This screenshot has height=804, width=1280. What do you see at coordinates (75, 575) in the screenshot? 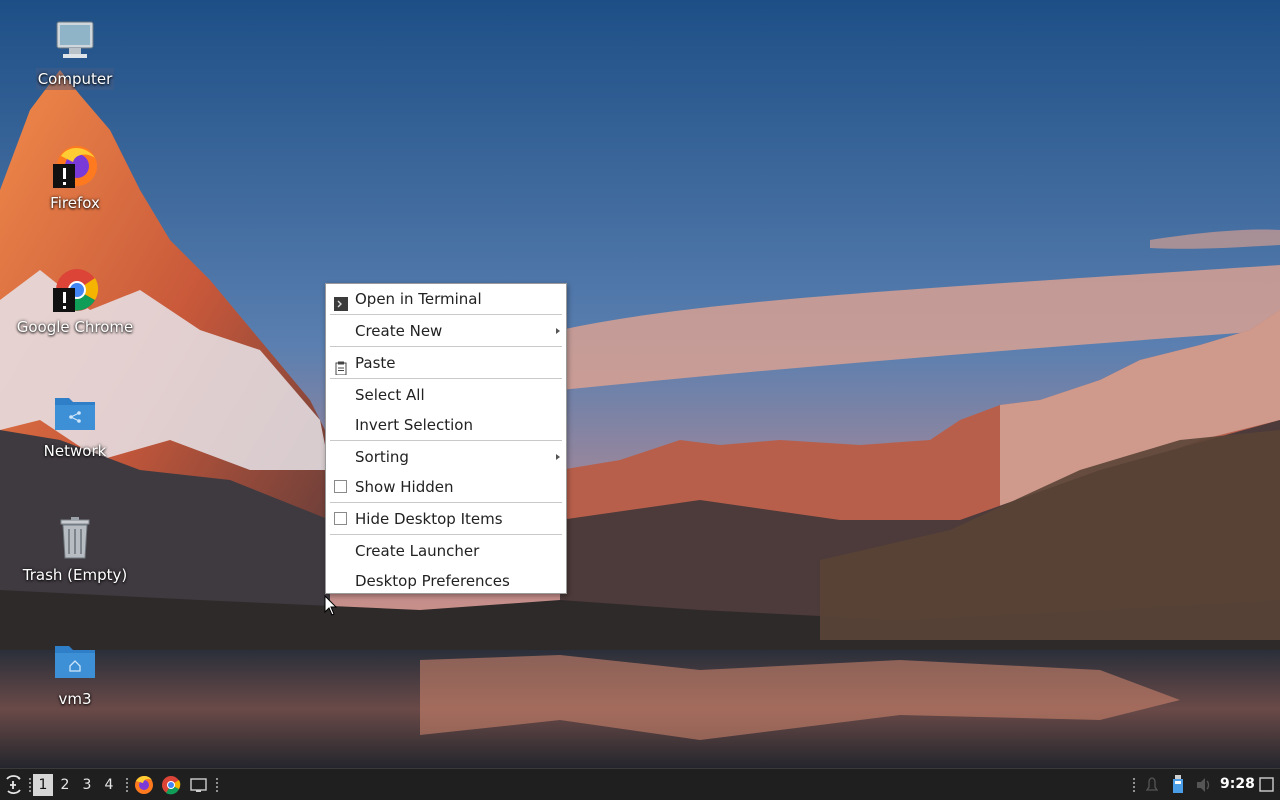
I see `desktop-icon-label: Trash (Empty)` at bounding box center [75, 575].